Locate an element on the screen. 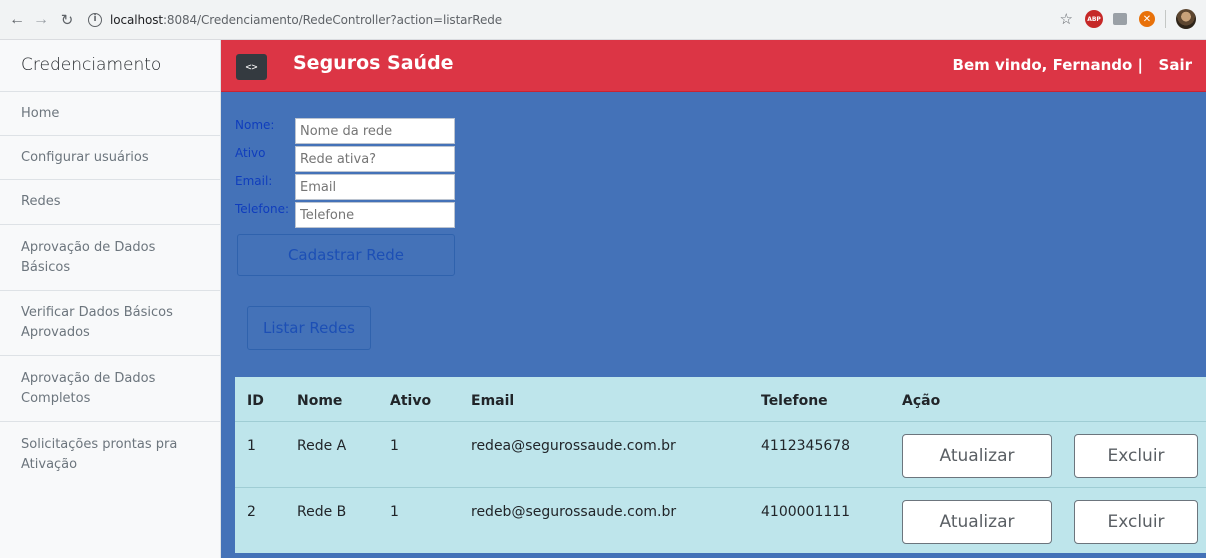  telefone-input is located at coordinates (375, 215).